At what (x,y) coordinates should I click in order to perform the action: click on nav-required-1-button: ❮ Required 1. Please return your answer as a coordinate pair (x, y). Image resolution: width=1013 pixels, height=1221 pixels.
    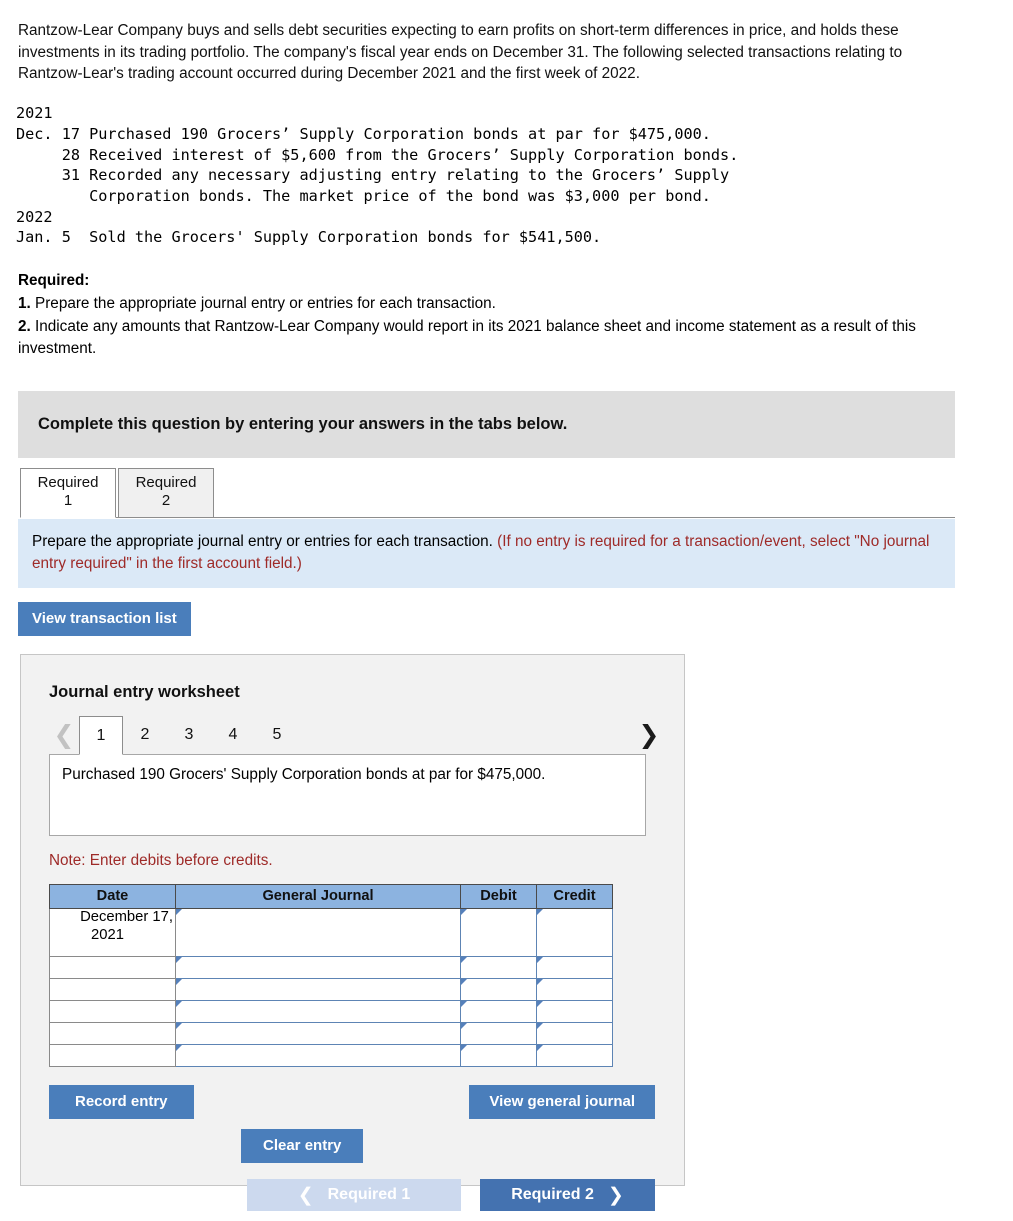
    Looking at the image, I should click on (354, 1195).